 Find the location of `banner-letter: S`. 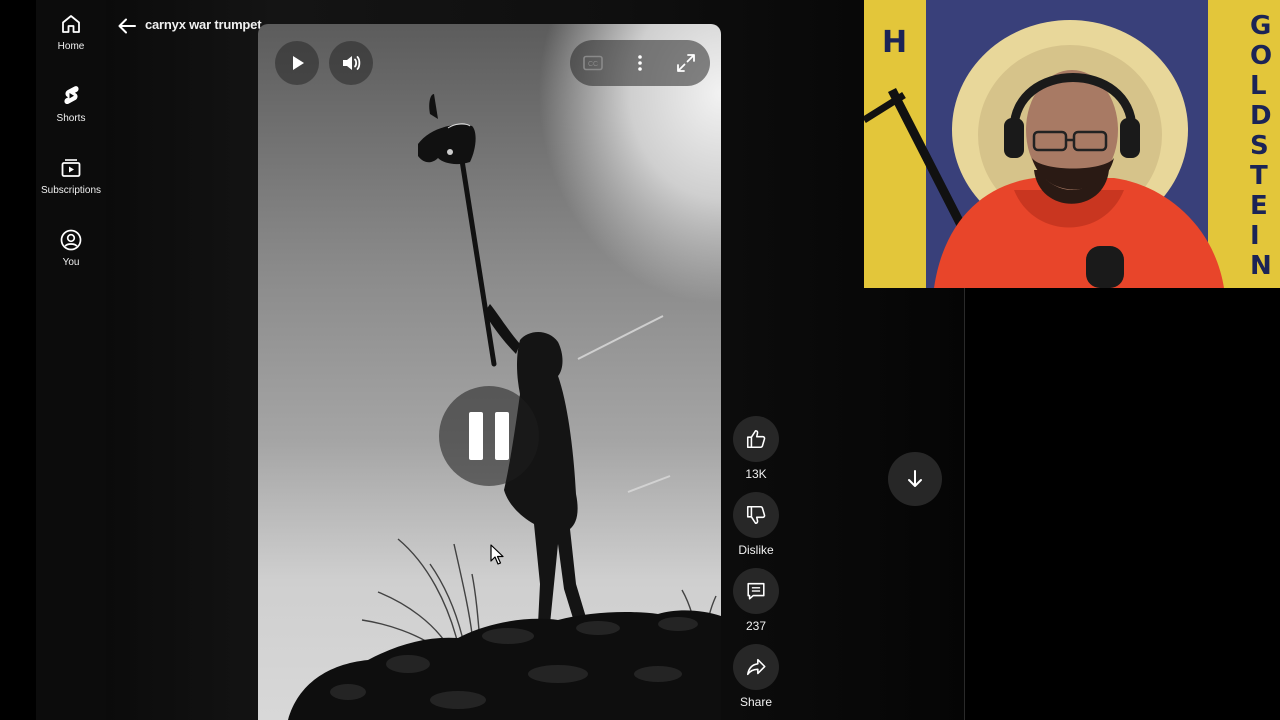

banner-letter: S is located at coordinates (1259, 146).